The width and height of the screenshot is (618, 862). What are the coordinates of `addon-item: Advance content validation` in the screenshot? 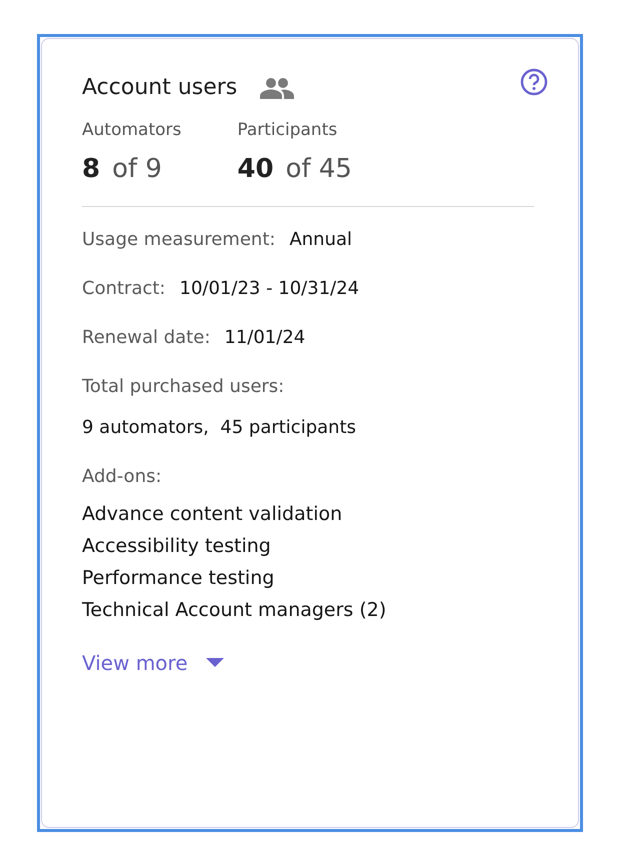 It's located at (213, 514).